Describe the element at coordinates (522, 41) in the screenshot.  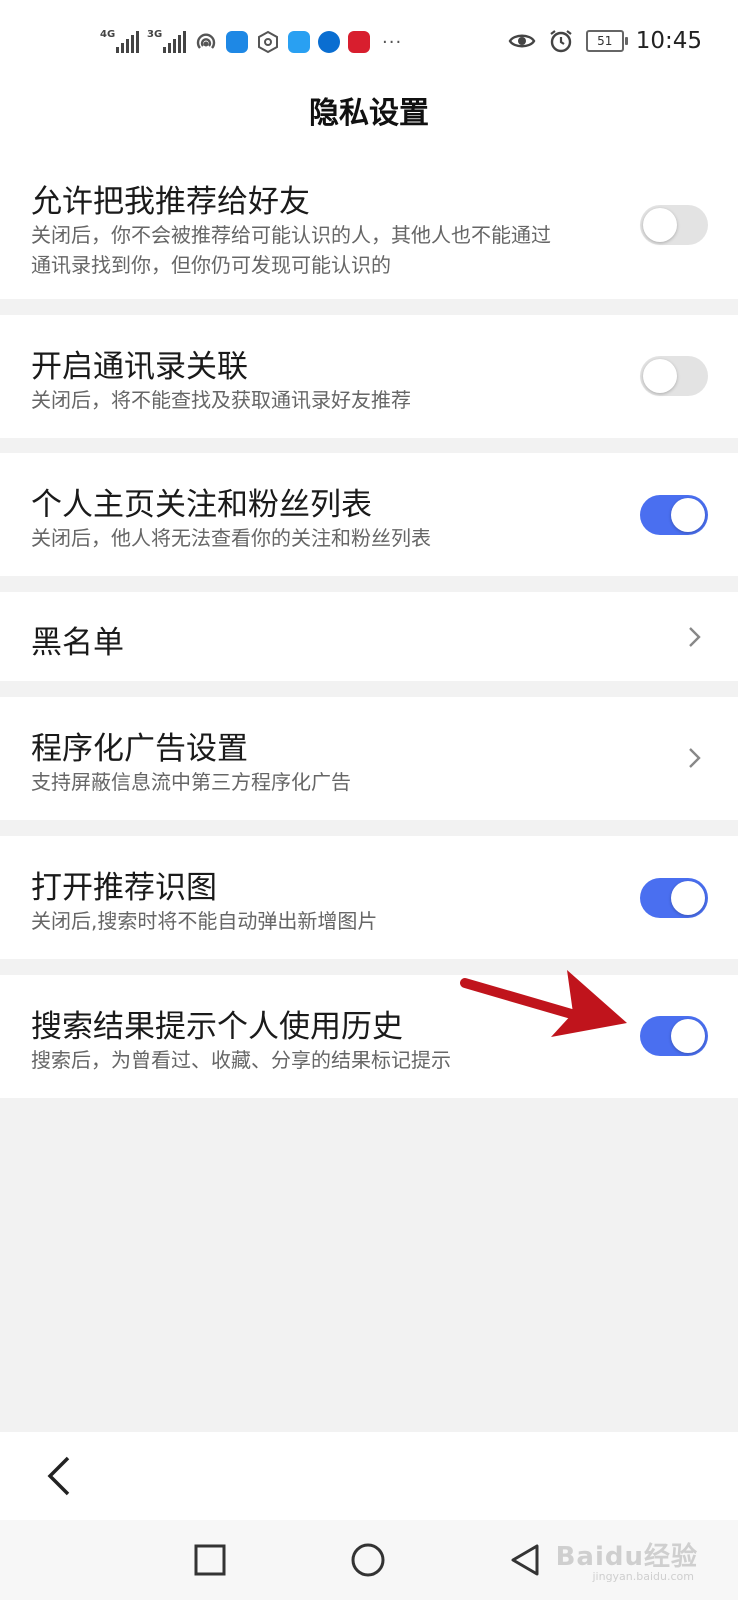
I see `eye-icon` at that location.